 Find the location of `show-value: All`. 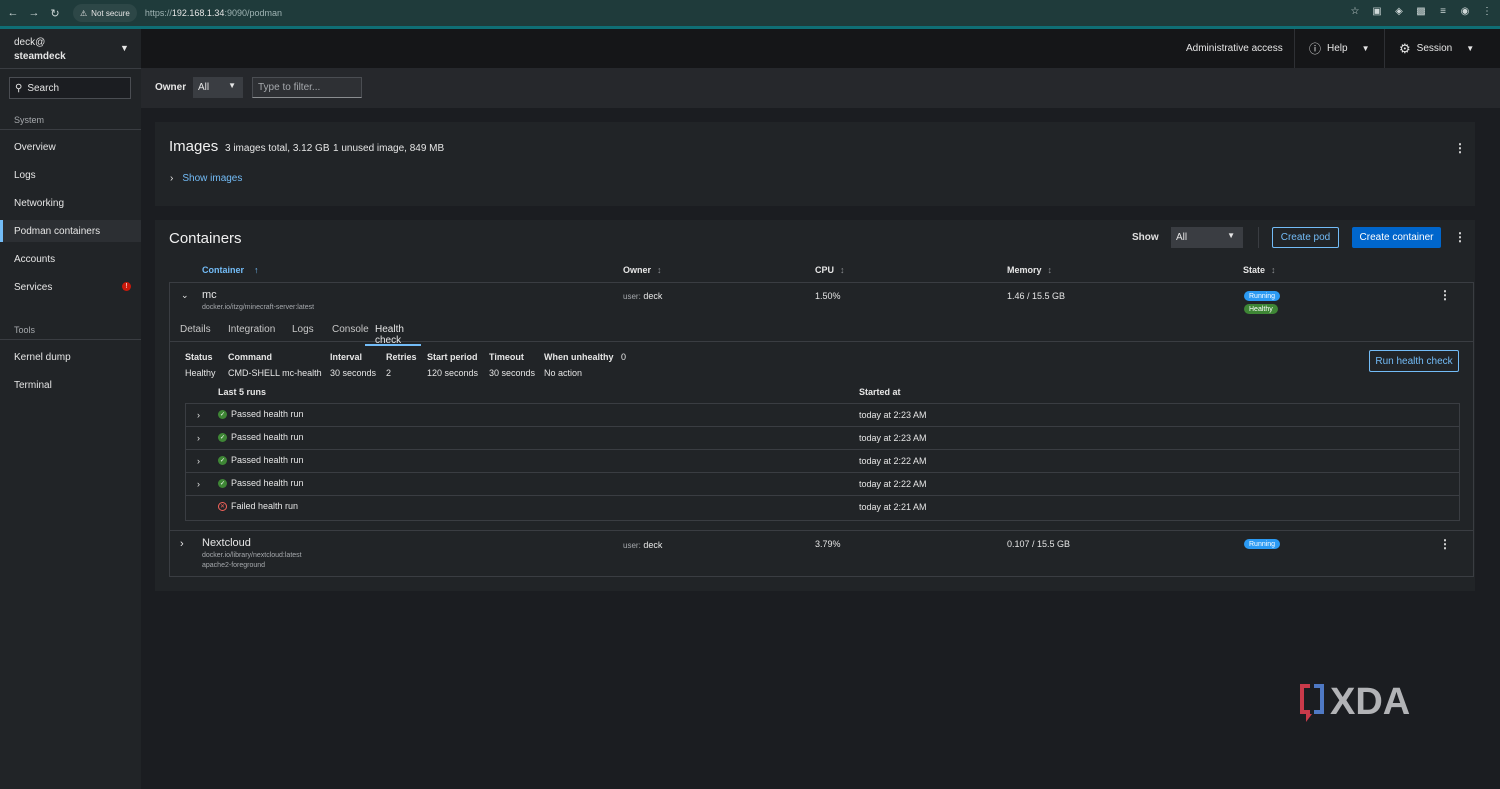

show-value: All is located at coordinates (1182, 237).